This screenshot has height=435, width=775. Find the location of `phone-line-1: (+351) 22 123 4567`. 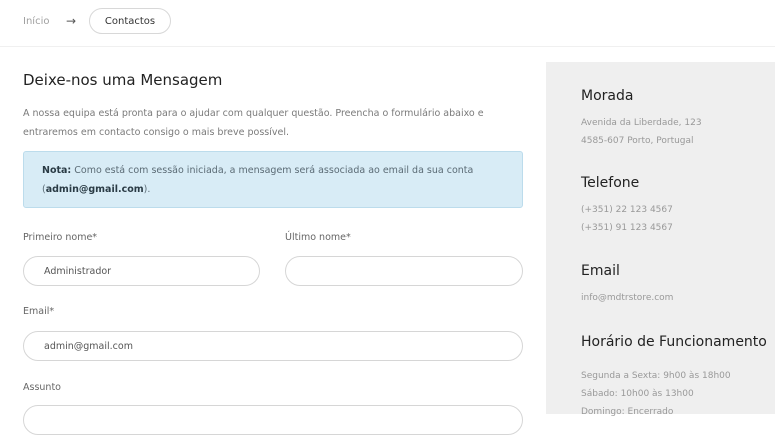

phone-line-1: (+351) 22 123 4567 is located at coordinates (627, 210).